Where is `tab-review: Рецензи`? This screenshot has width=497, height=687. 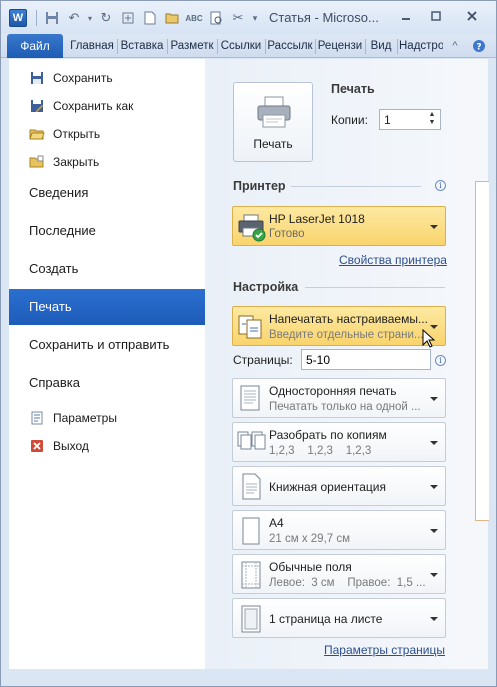
tab-review: Рецензи is located at coordinates (340, 46).